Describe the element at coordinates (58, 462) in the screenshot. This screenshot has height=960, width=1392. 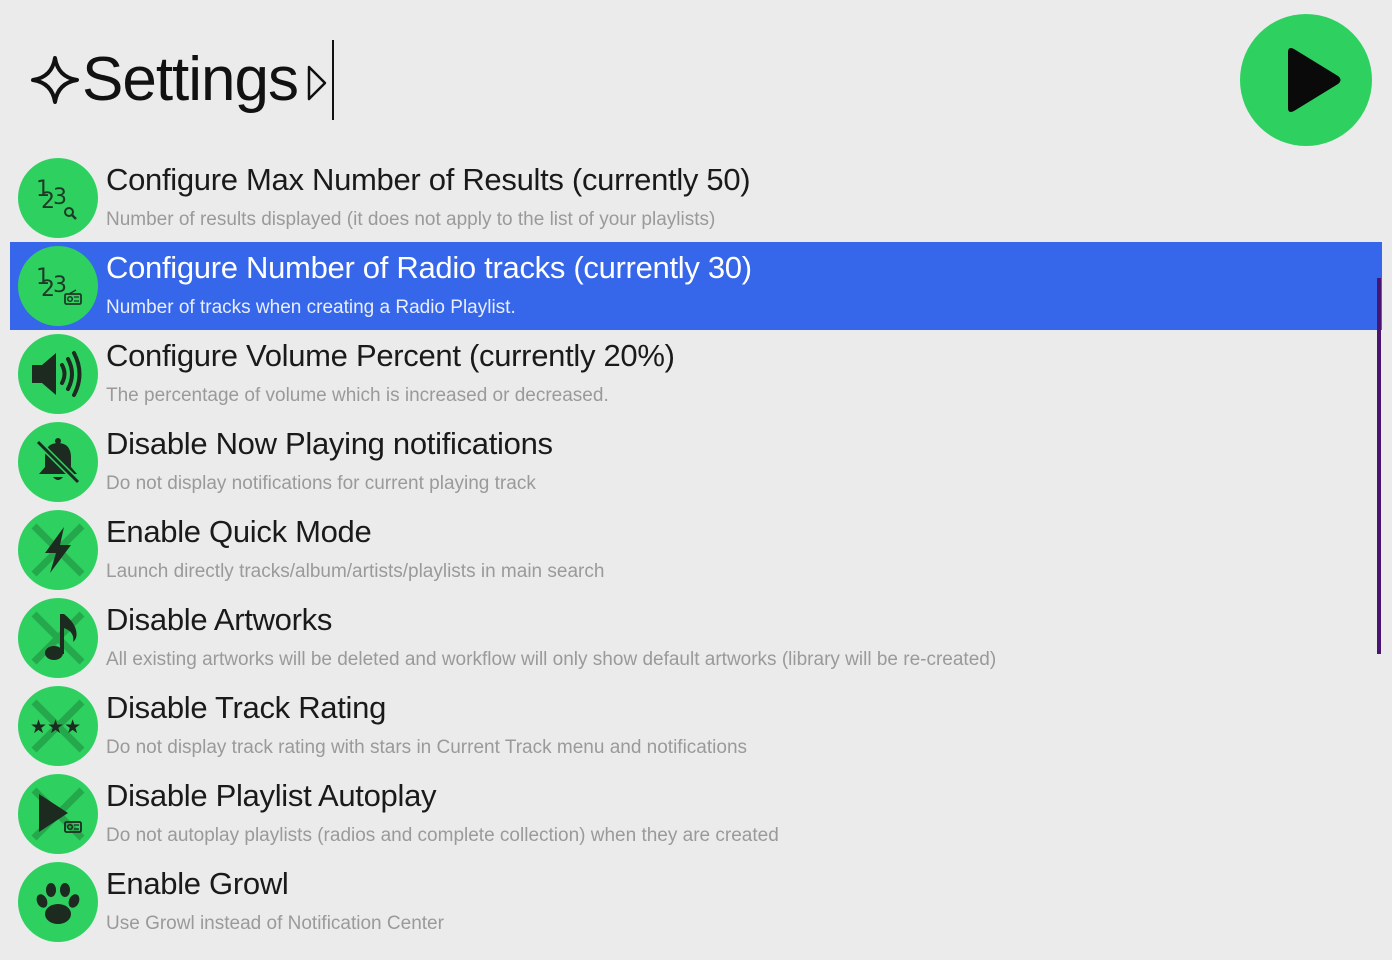
I see `bell-off-icon` at that location.